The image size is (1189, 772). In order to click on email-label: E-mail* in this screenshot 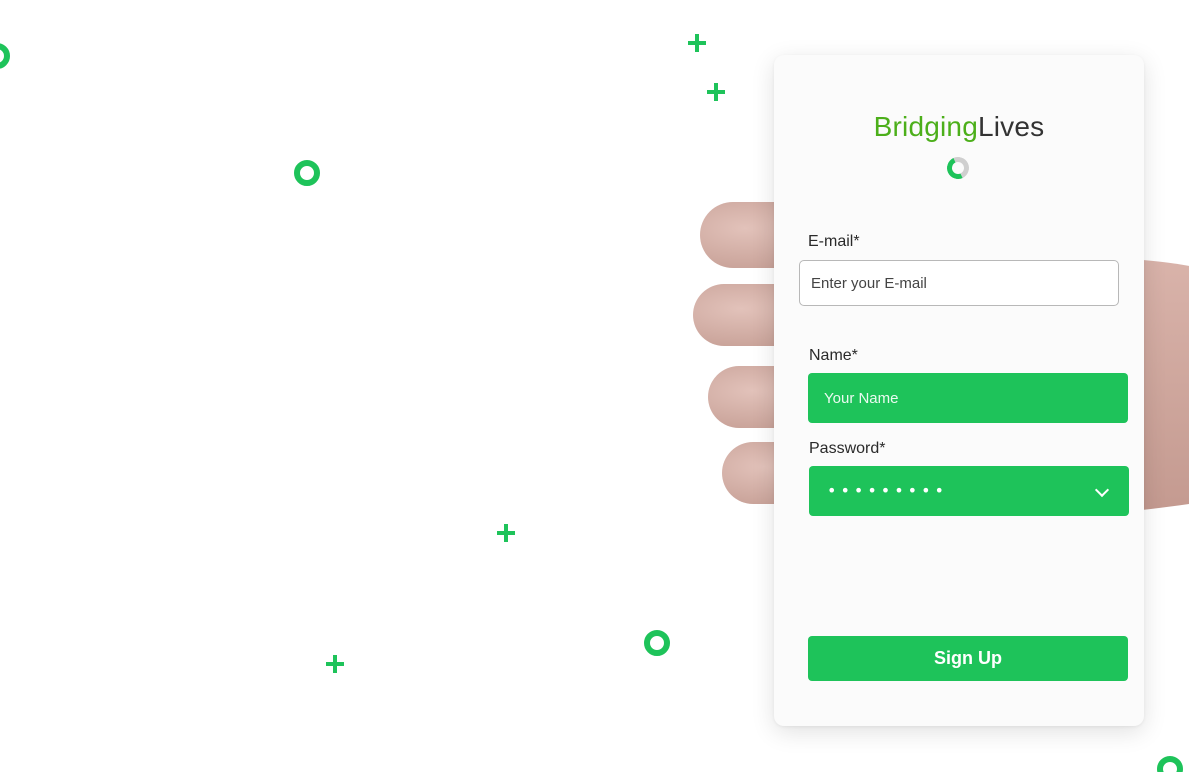, I will do `click(834, 241)`.